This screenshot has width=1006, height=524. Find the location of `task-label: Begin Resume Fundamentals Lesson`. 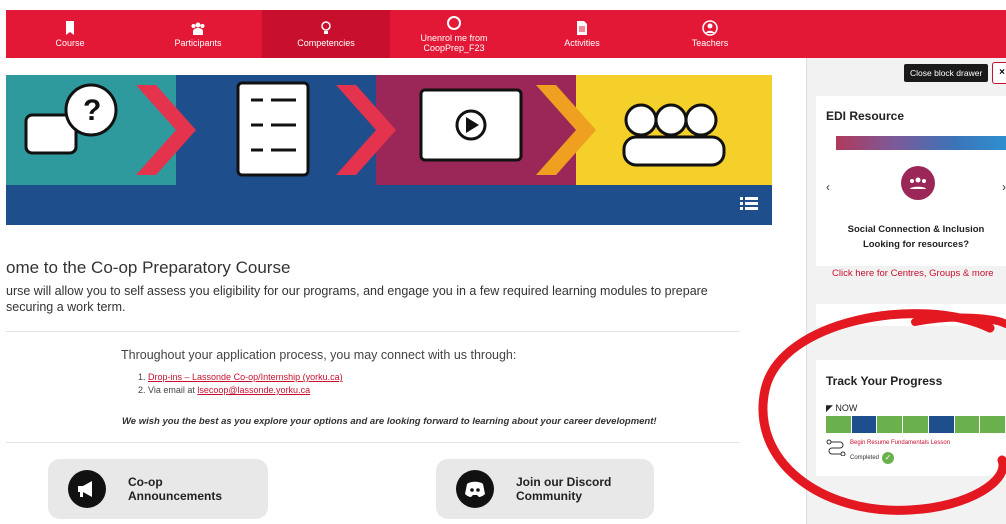

task-label: Begin Resume Fundamentals Lesson is located at coordinates (900, 443).